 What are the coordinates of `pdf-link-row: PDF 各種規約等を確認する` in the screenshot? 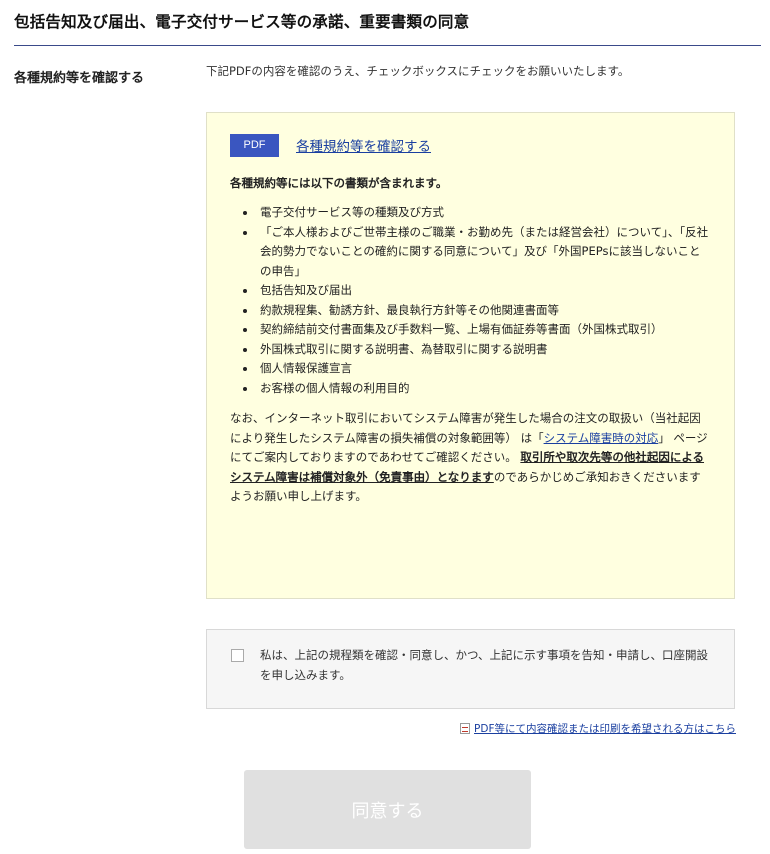 It's located at (470, 145).